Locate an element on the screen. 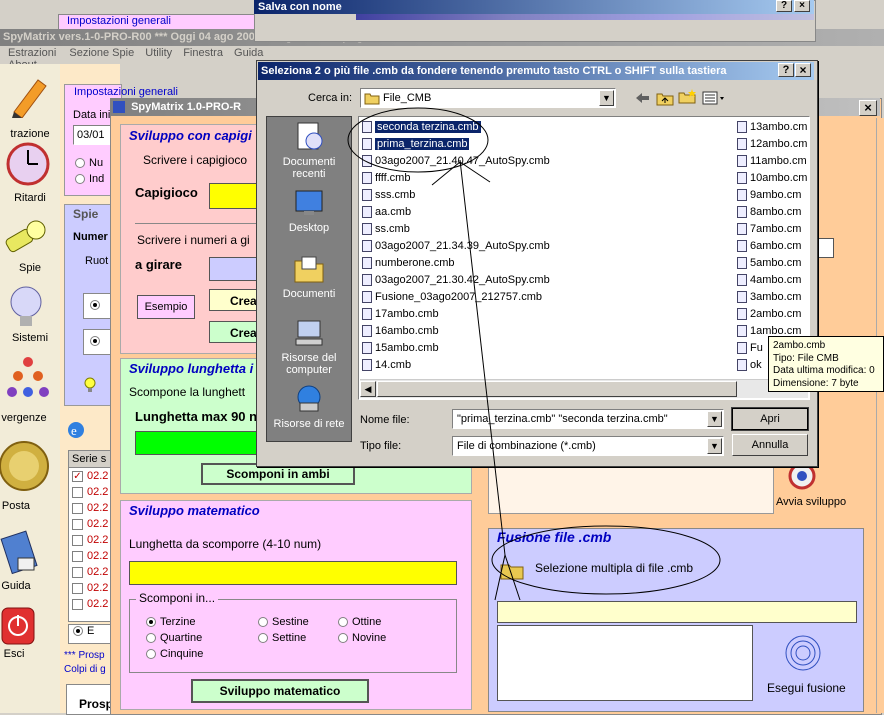  back-arrow-icon is located at coordinates (642, 98).